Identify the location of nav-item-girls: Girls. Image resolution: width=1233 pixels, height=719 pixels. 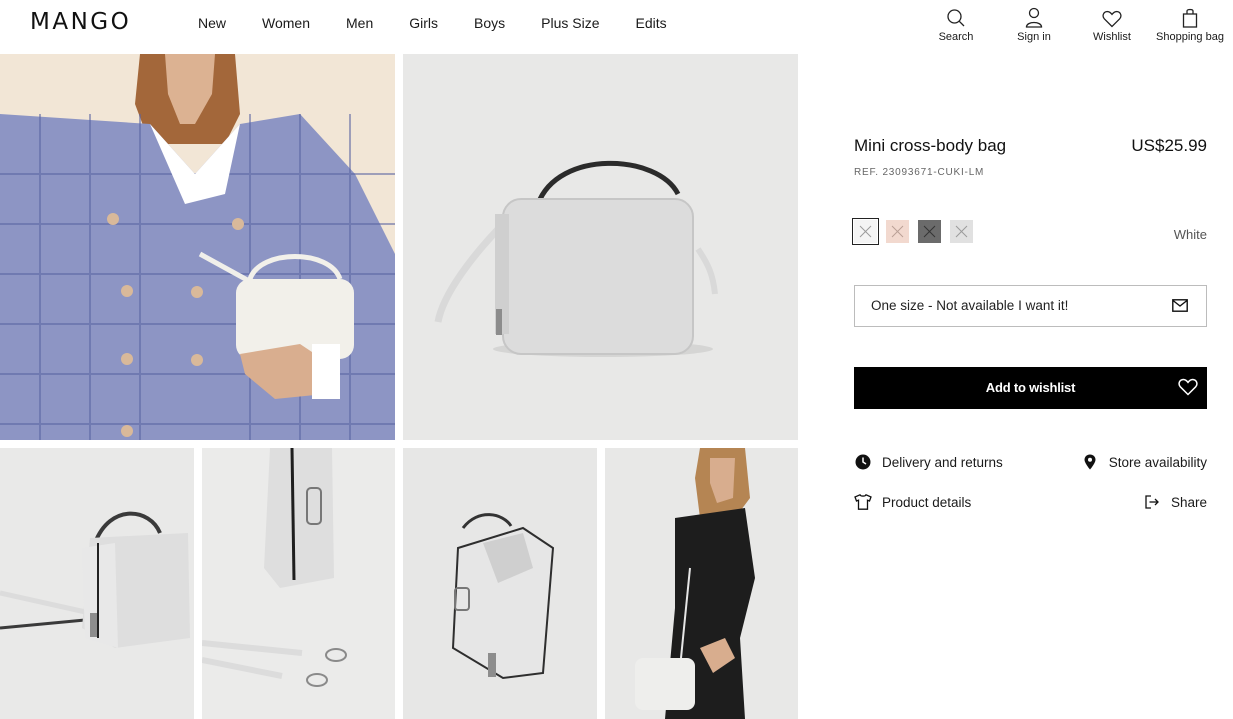
(423, 23).